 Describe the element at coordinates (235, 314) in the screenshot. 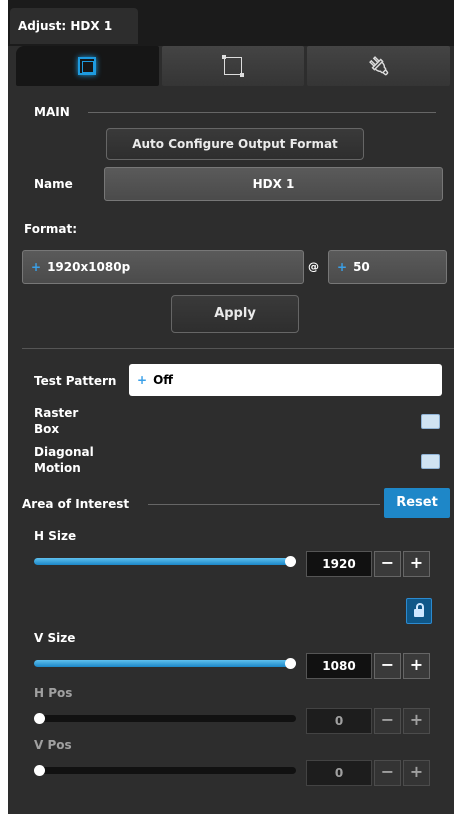

I see `apply-button: Apply` at that location.